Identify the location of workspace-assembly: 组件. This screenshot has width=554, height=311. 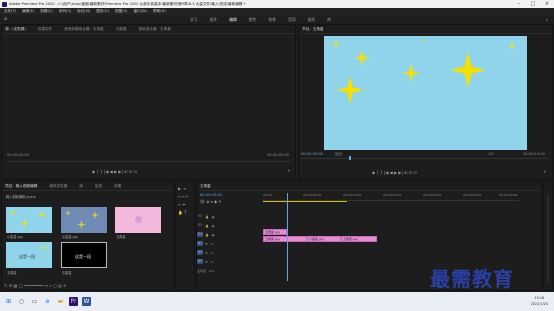
(214, 20).